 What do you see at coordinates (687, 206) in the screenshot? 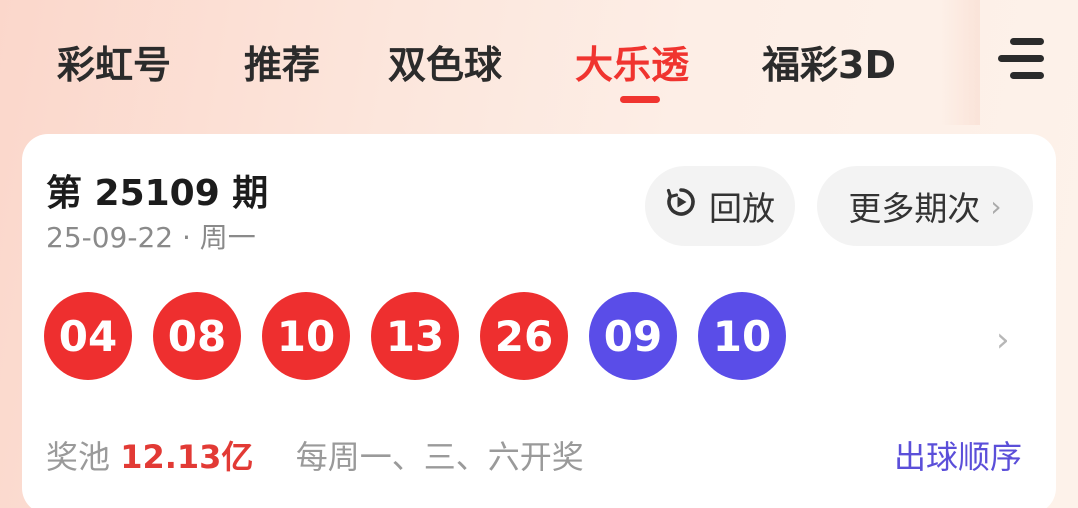
I see `replay-icon` at bounding box center [687, 206].